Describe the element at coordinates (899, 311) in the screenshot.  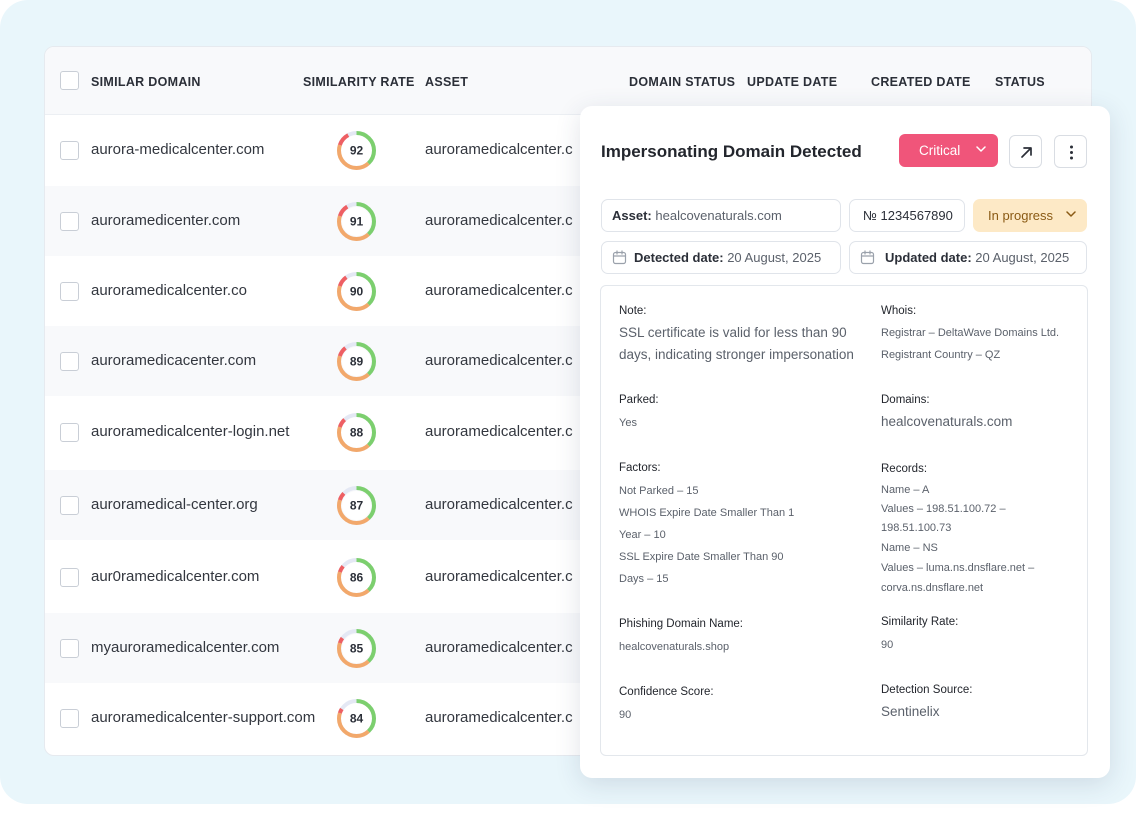
I see `whois-label: Whois:` at that location.